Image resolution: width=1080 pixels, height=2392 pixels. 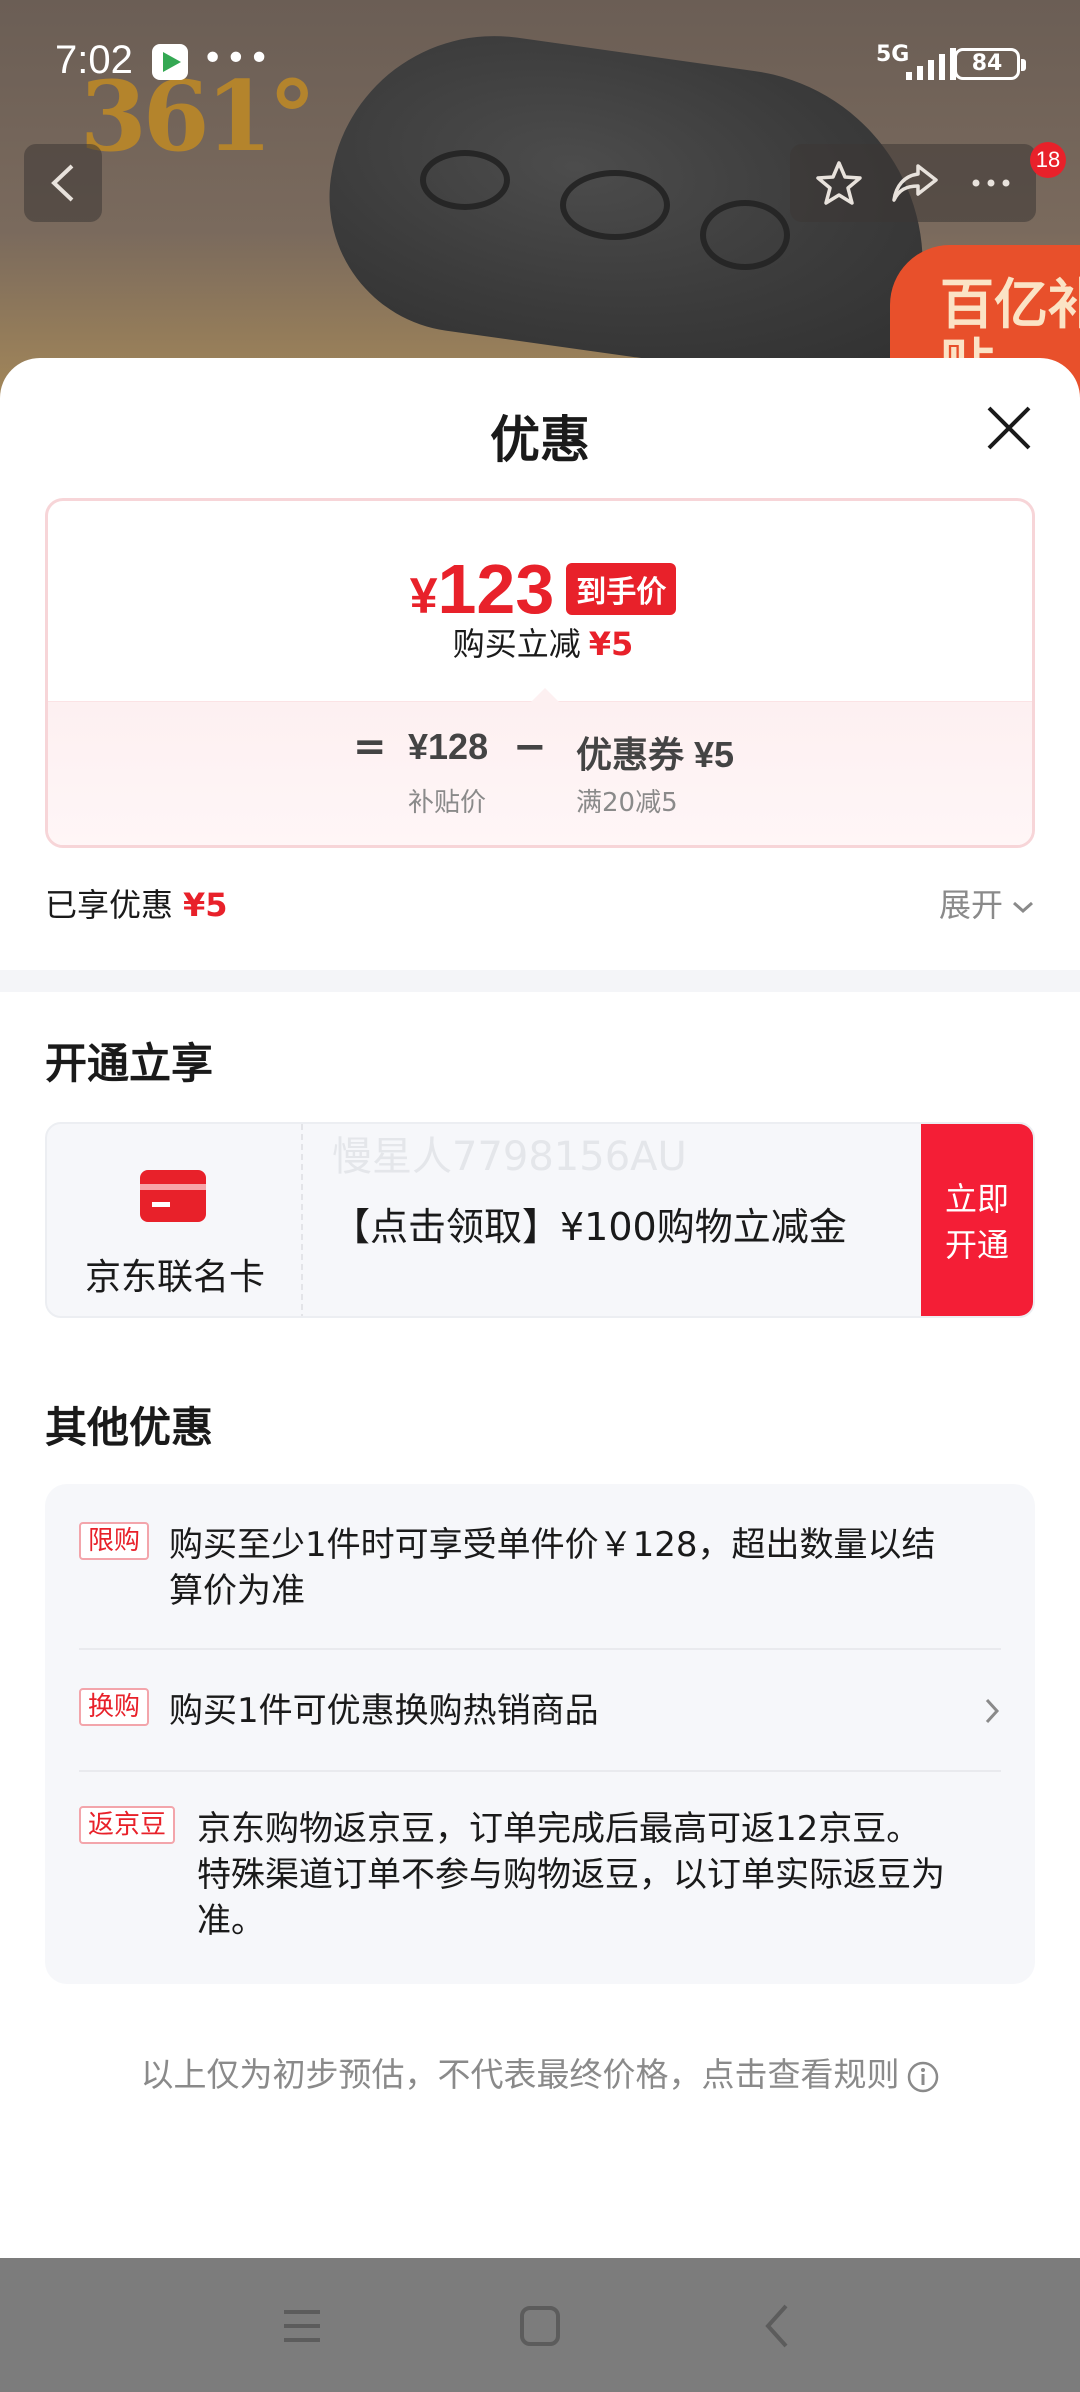 What do you see at coordinates (170, 62) in the screenshot?
I see `play-store-icon` at bounding box center [170, 62].